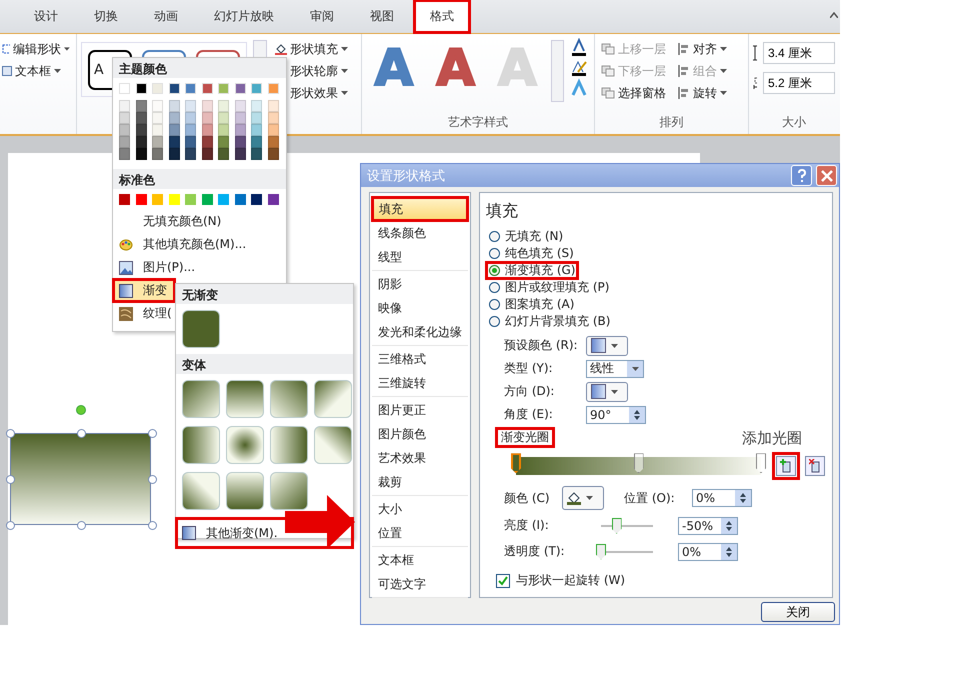 Image resolution: width=974 pixels, height=688 pixels. Describe the element at coordinates (708, 525) in the screenshot. I see `brightness-spinner: -50%` at that location.